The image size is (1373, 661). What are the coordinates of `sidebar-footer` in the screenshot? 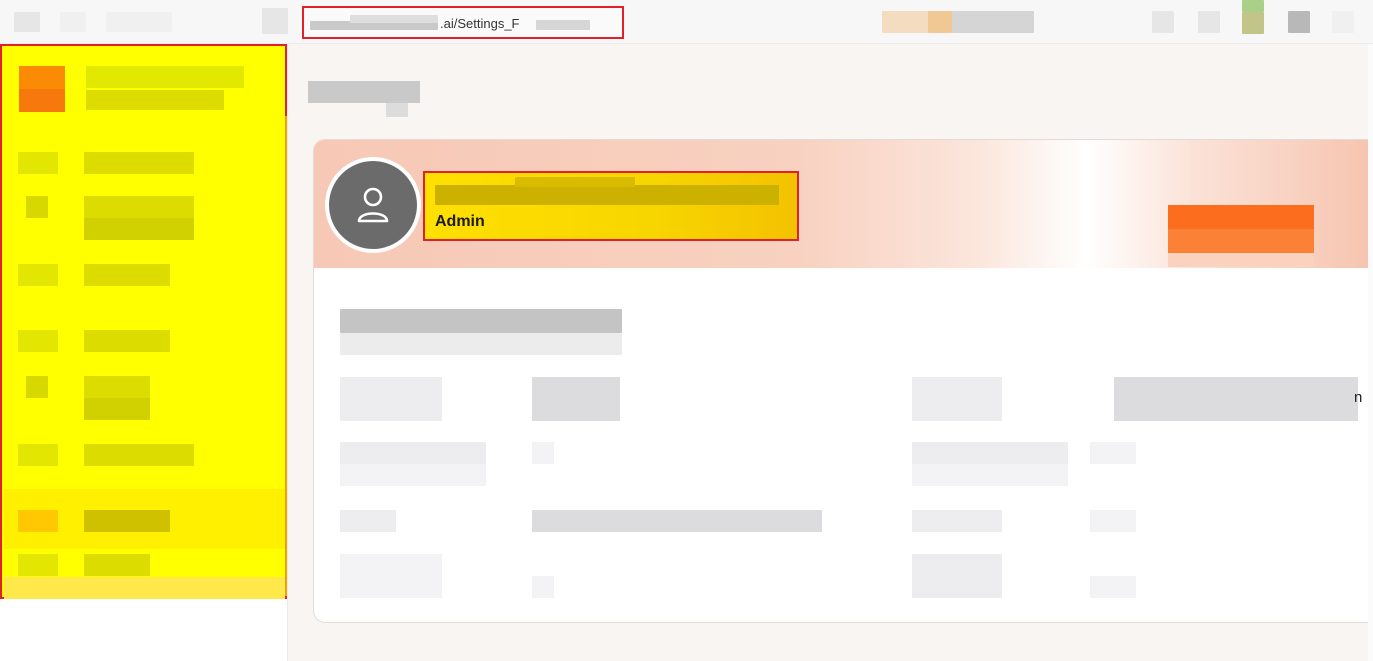 It's located at (144, 588).